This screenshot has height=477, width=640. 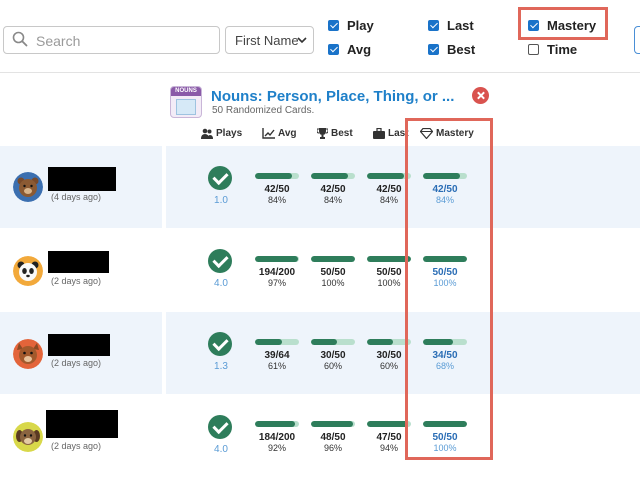 I want to click on checkbox-play: Play, so click(x=351, y=25).